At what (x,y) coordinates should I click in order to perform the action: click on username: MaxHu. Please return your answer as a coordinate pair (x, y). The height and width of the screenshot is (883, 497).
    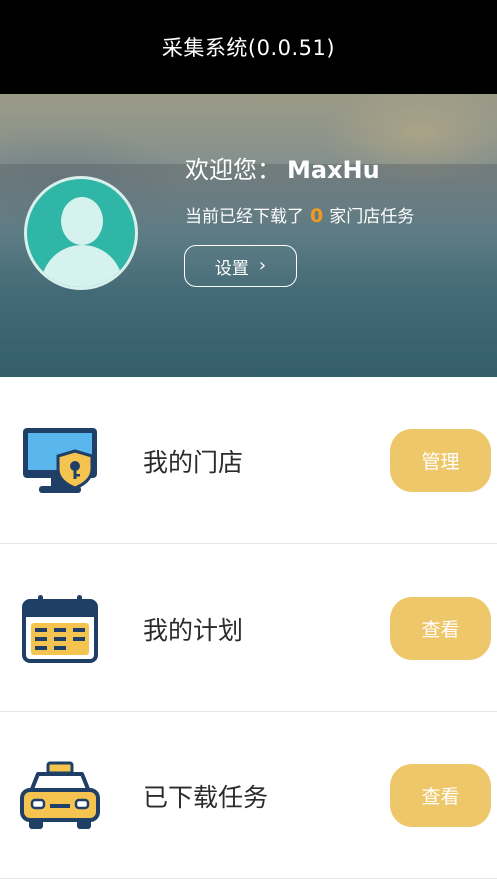
    Looking at the image, I should click on (333, 170).